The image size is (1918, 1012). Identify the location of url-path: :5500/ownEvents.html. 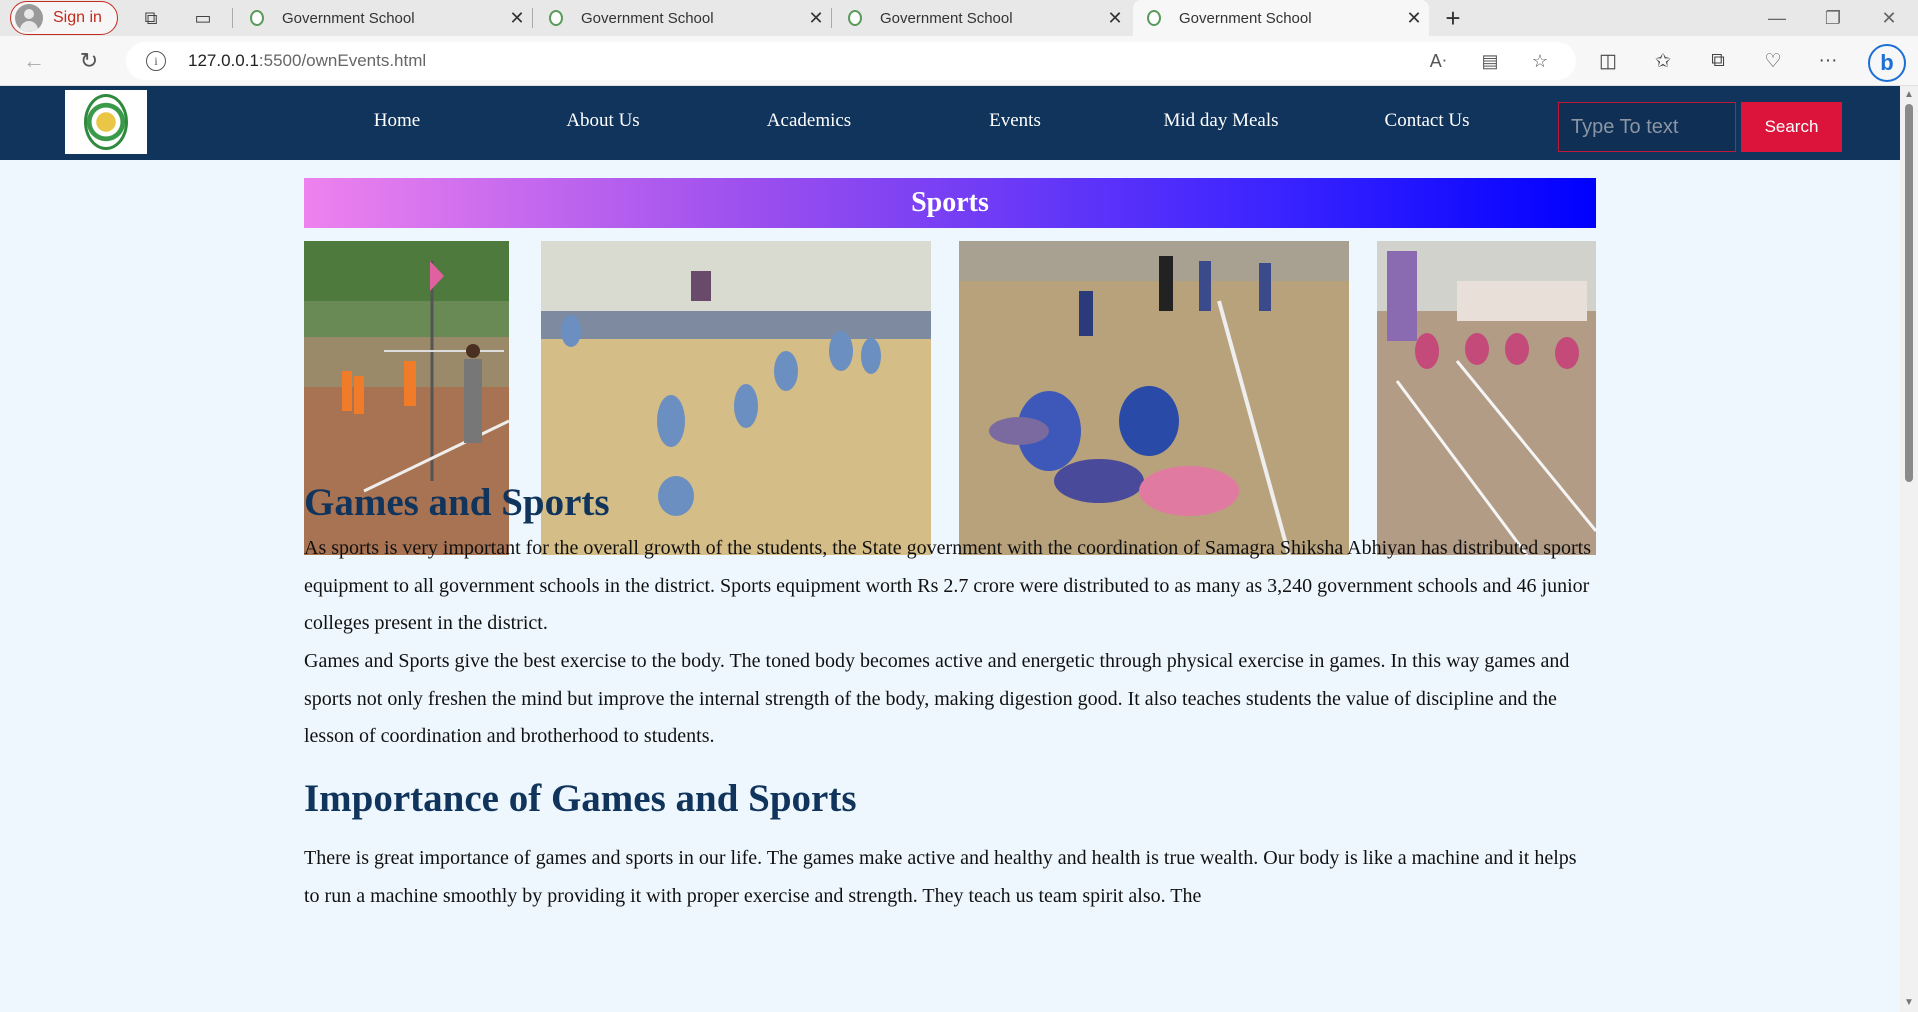
(342, 60).